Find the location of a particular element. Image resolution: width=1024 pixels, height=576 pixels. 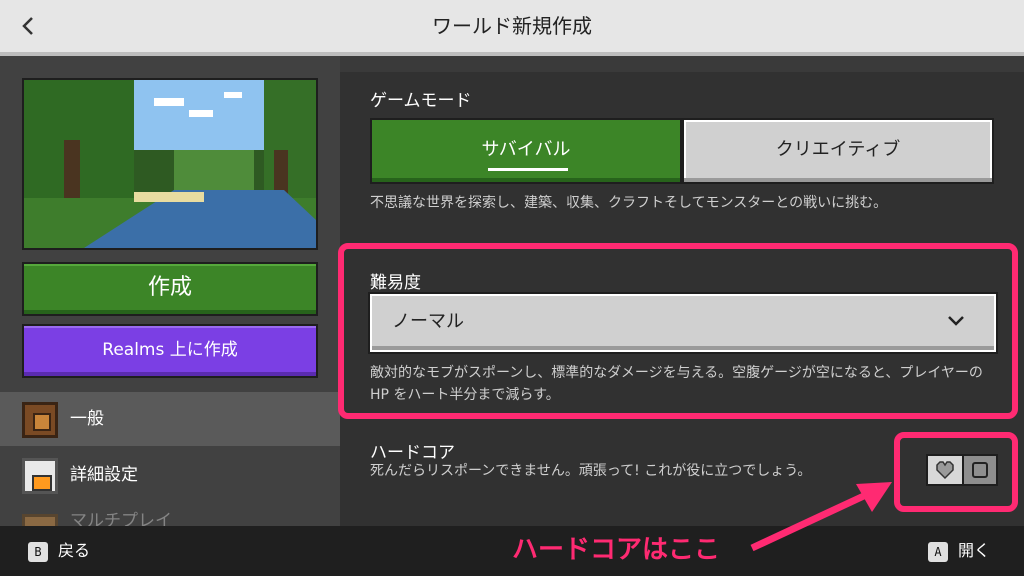

create-button: 作成 is located at coordinates (170, 289).